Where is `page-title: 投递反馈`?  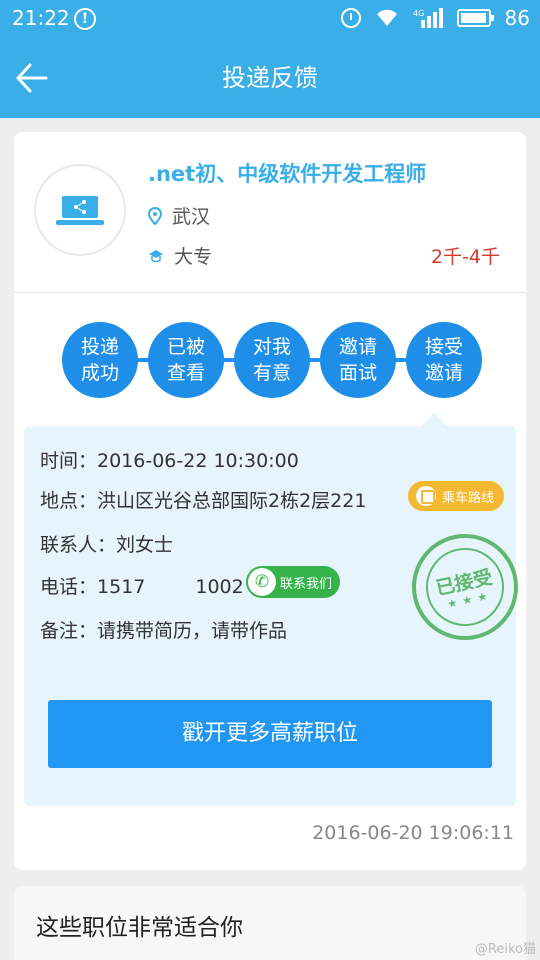 page-title: 投递反馈 is located at coordinates (270, 78).